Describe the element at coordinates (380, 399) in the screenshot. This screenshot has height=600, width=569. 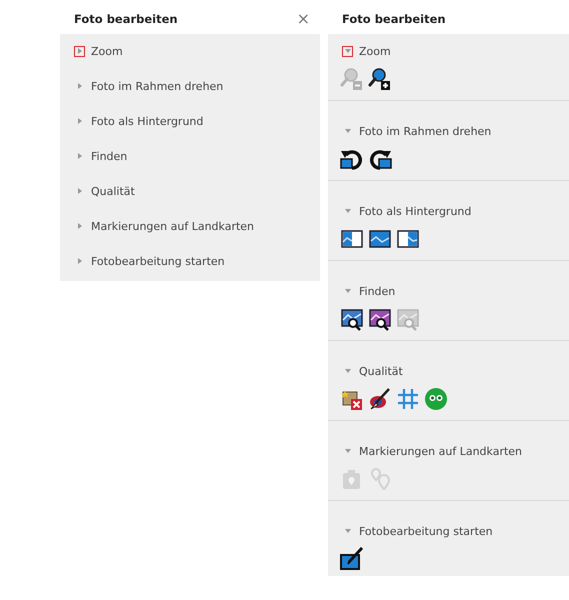
I see `brush-icon` at that location.